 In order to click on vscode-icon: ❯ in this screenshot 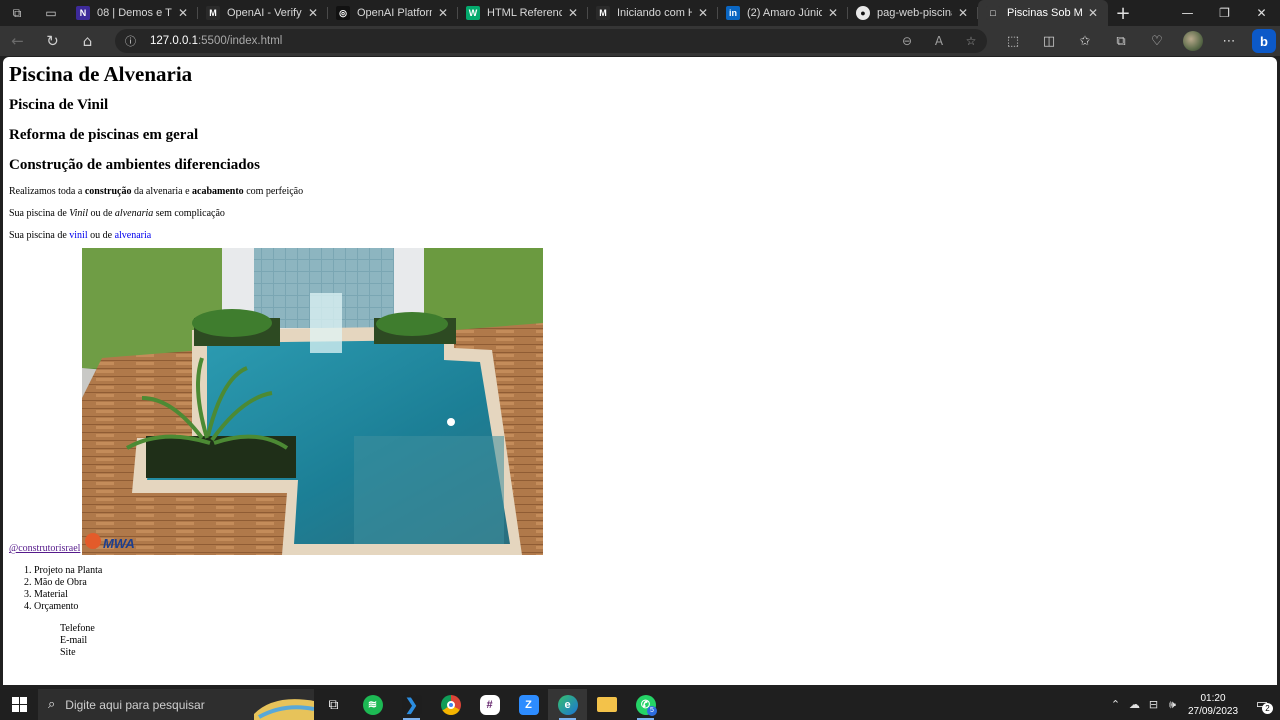, I will do `click(411, 704)`.